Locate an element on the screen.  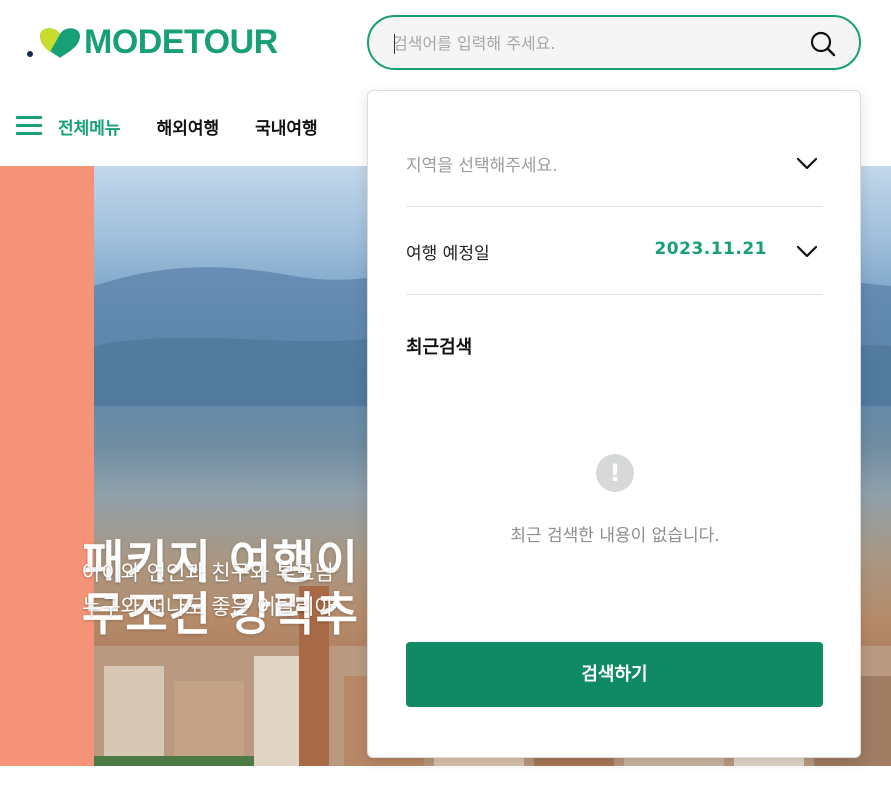
search-box is located at coordinates (614, 42).